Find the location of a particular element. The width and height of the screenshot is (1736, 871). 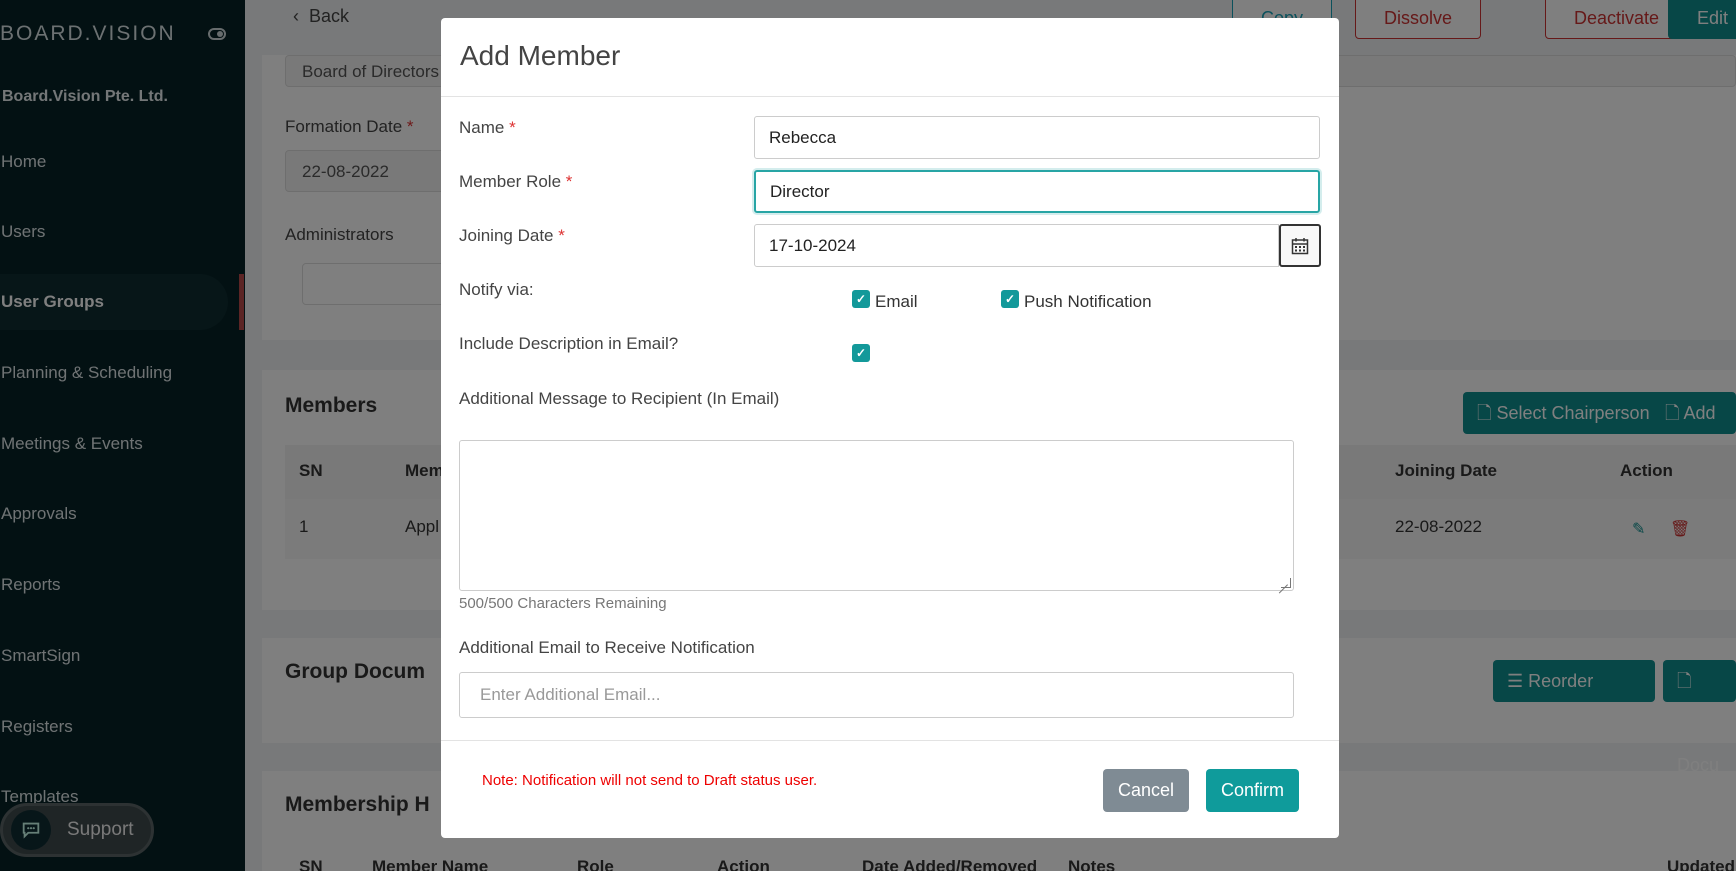

cancel-button: Cancel is located at coordinates (1146, 790).